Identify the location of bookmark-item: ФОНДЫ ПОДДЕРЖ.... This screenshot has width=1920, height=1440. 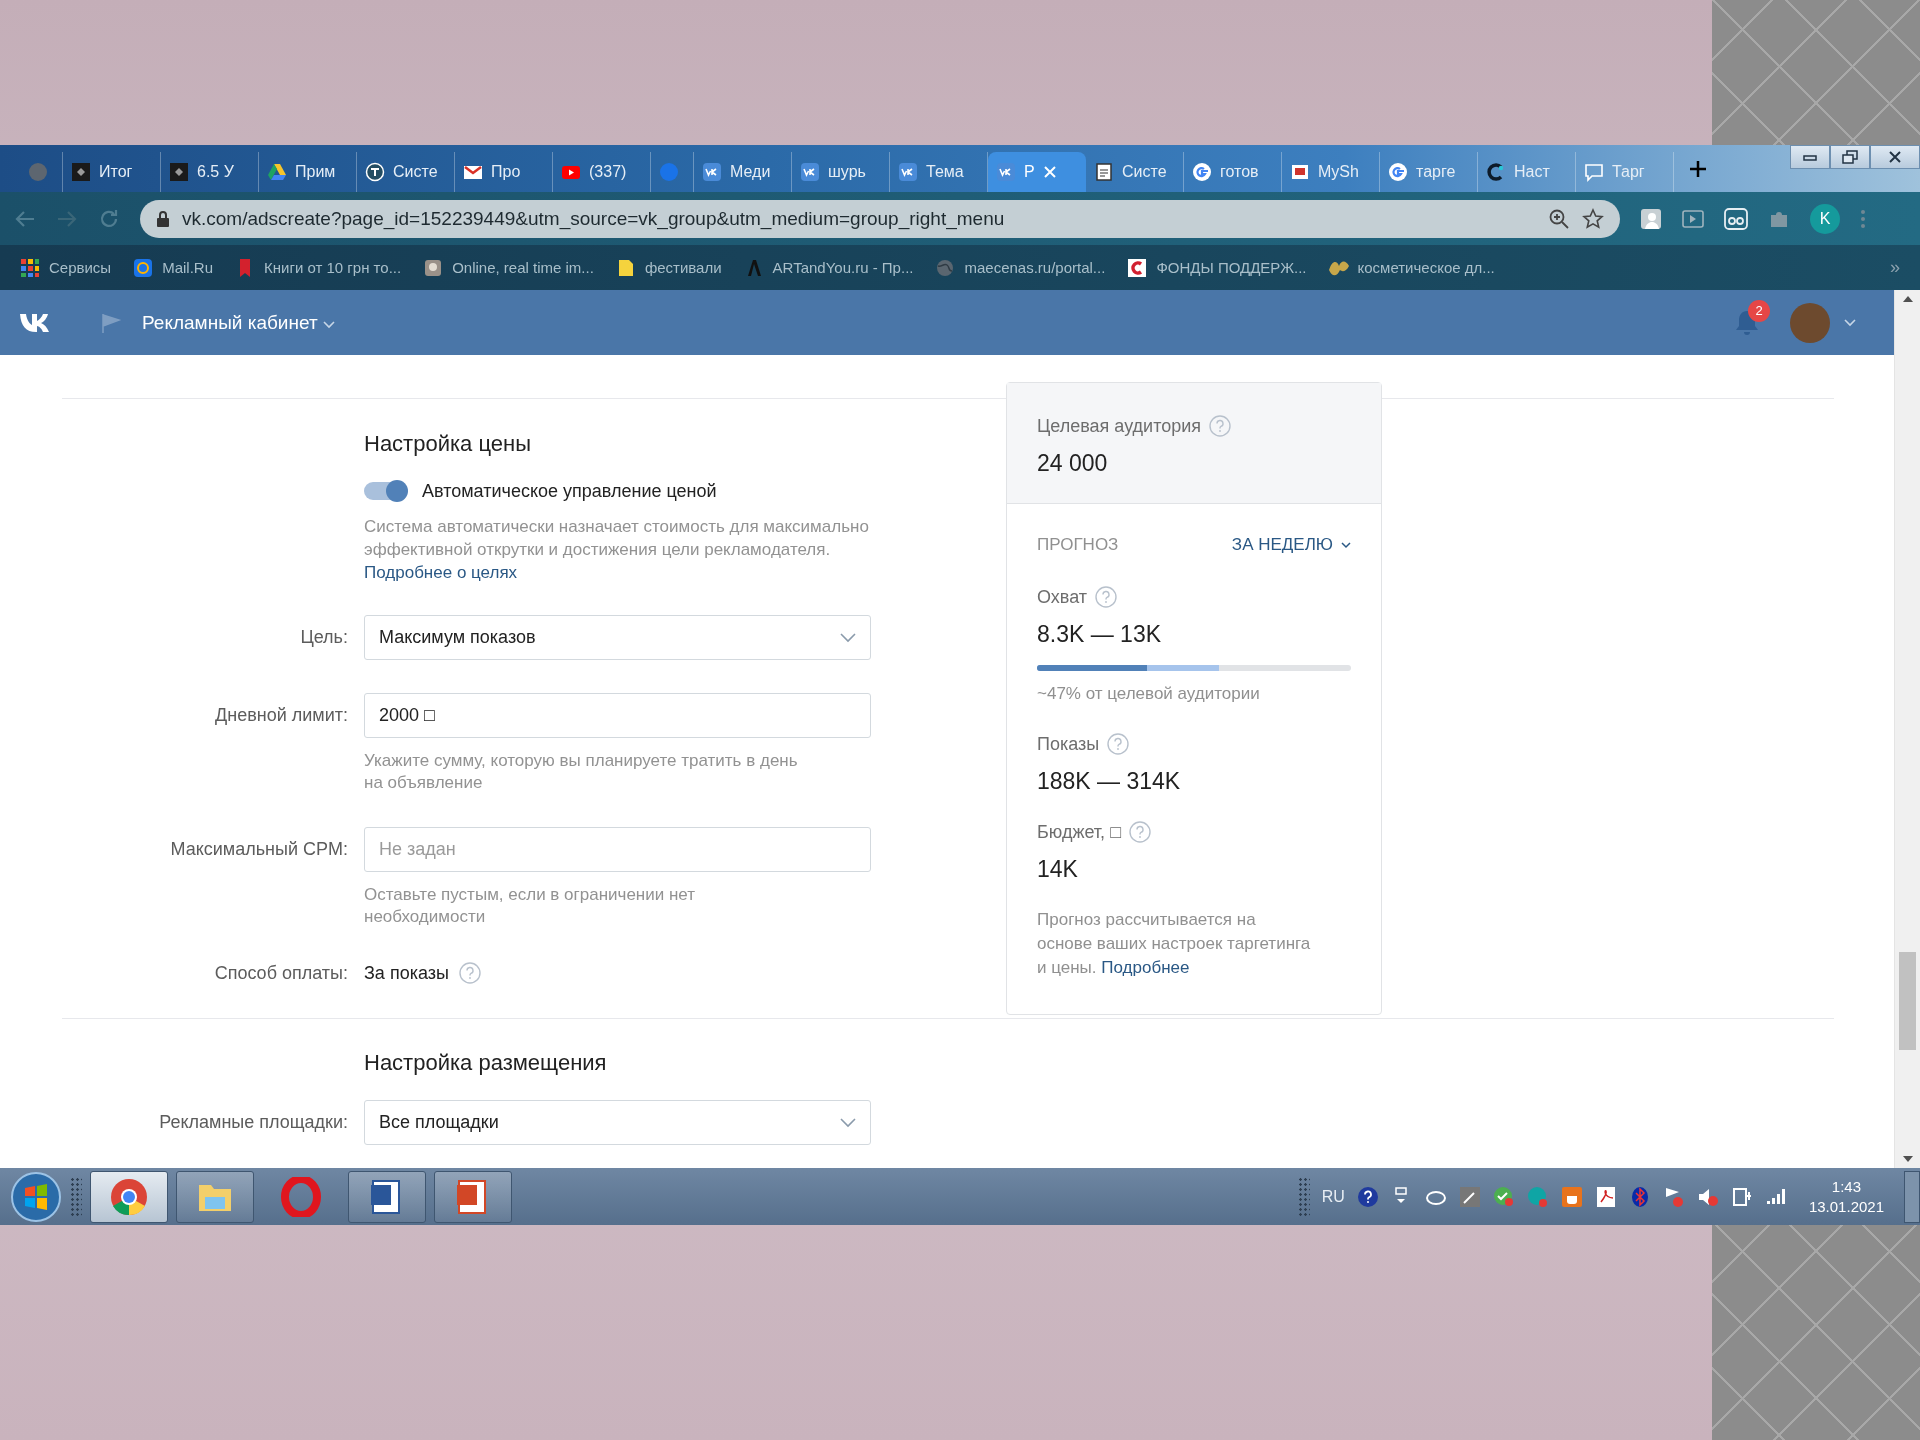
(1217, 267).